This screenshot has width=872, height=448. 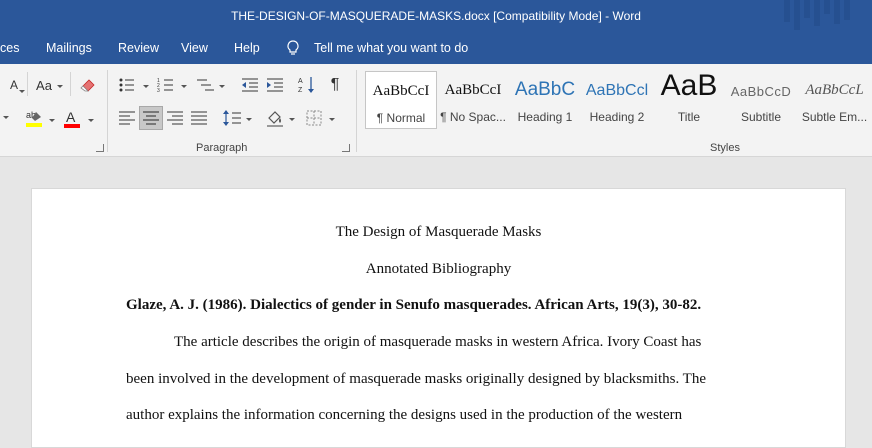 What do you see at coordinates (166, 85) in the screenshot?
I see `numbering-icon: 1 2 3` at bounding box center [166, 85].